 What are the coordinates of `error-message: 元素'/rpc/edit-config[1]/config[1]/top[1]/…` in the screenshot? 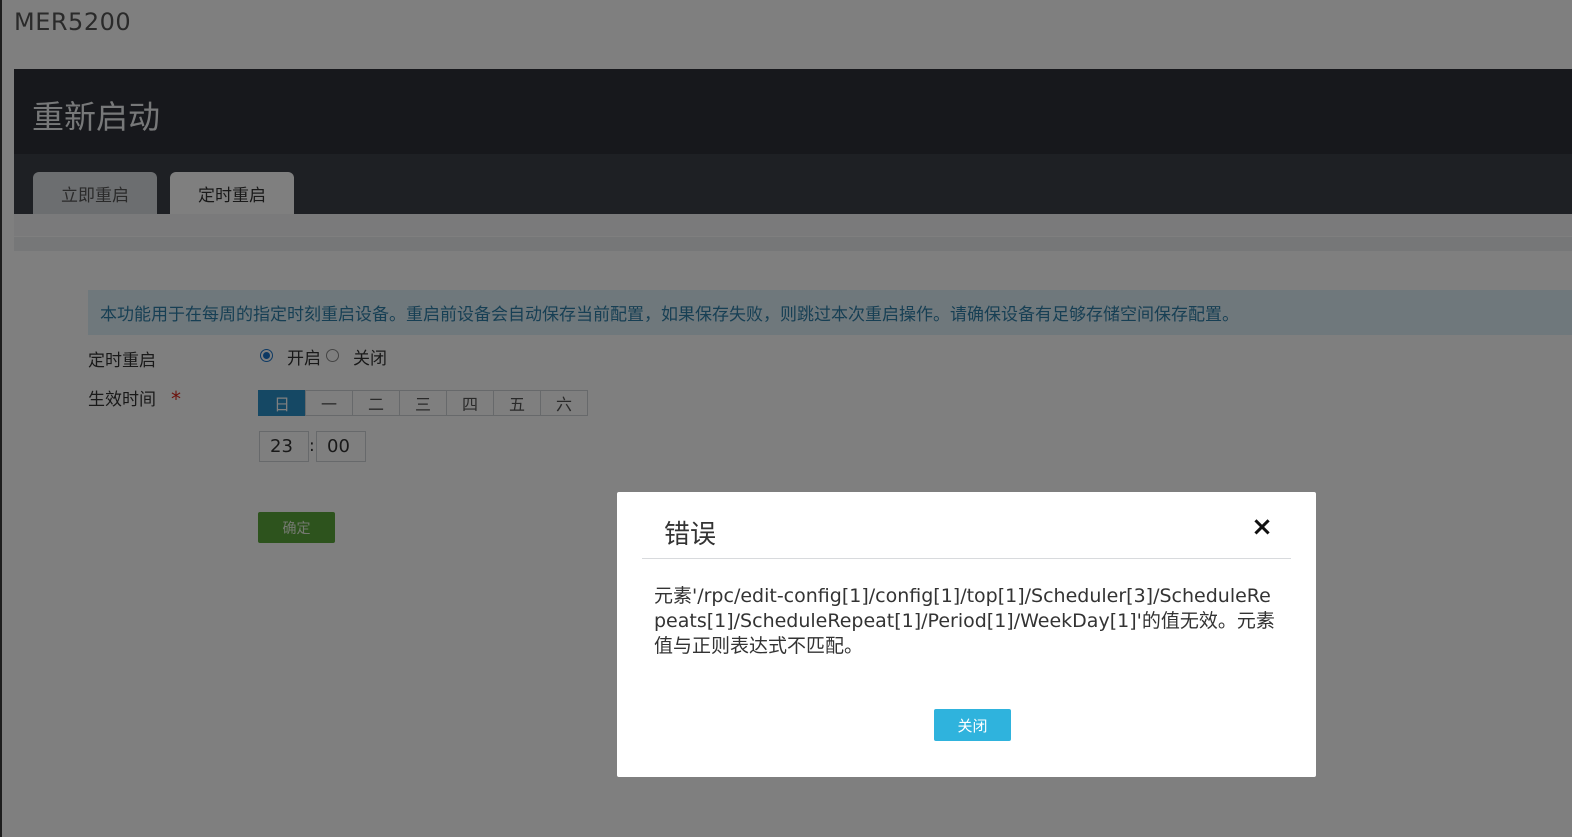 It's located at (964, 621).